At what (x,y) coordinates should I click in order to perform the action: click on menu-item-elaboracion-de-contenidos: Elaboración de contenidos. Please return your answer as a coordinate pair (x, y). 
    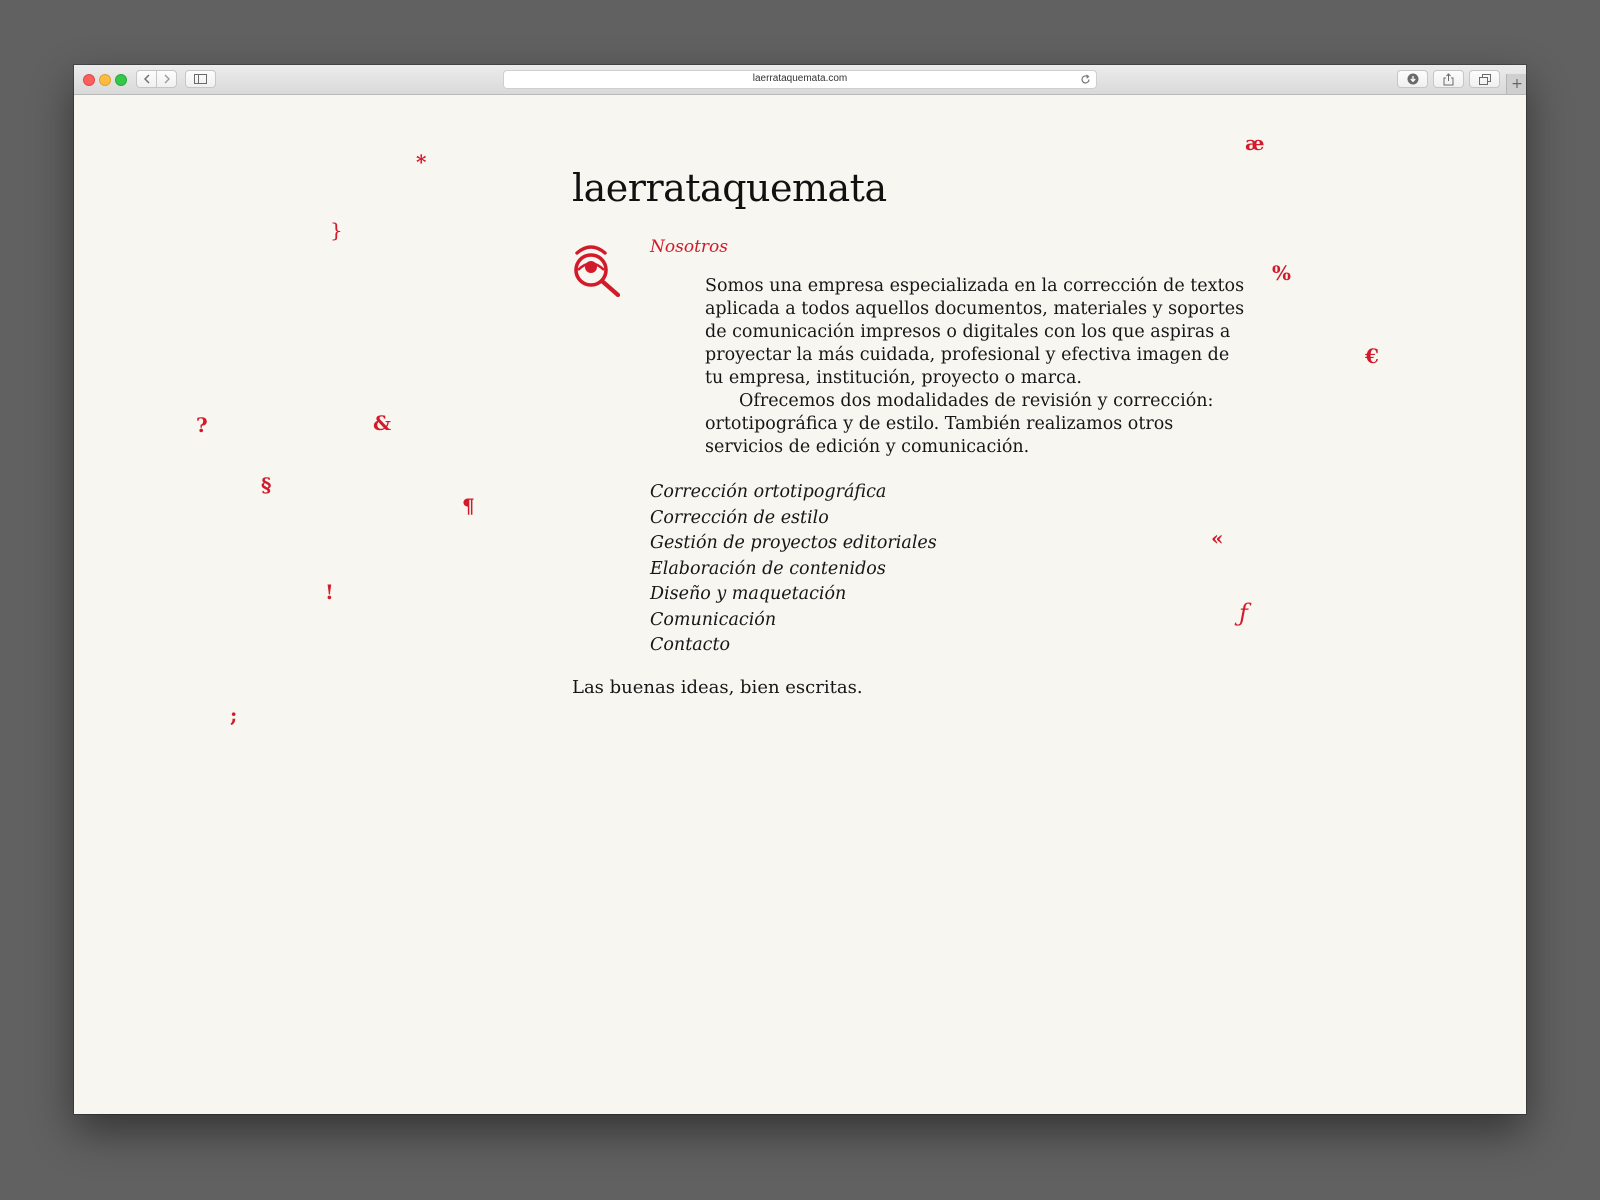
    Looking at the image, I should click on (793, 570).